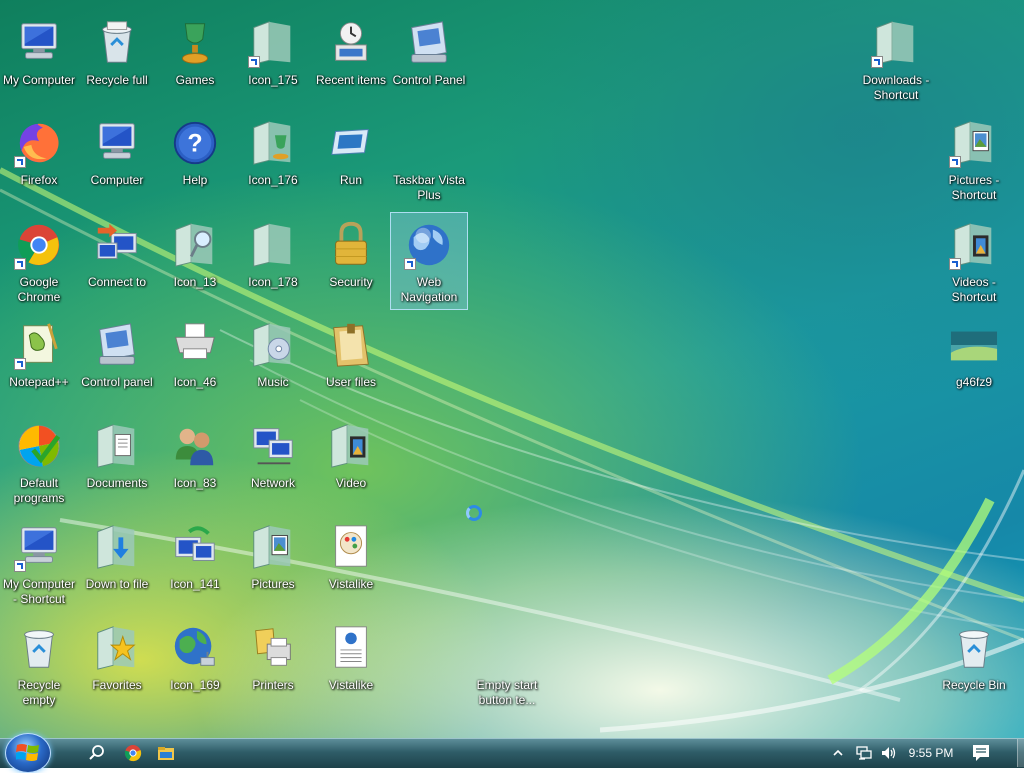 Image resolution: width=1024 pixels, height=773 pixels. I want to click on notification-icon, so click(981, 753).